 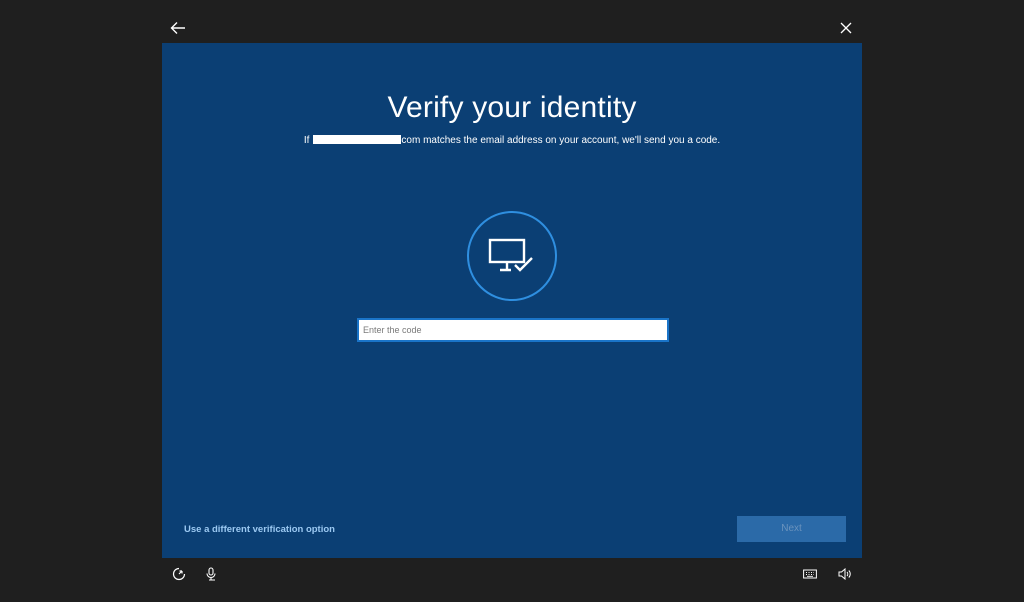 I want to click on page-title: Verify your identity, so click(x=512, y=108).